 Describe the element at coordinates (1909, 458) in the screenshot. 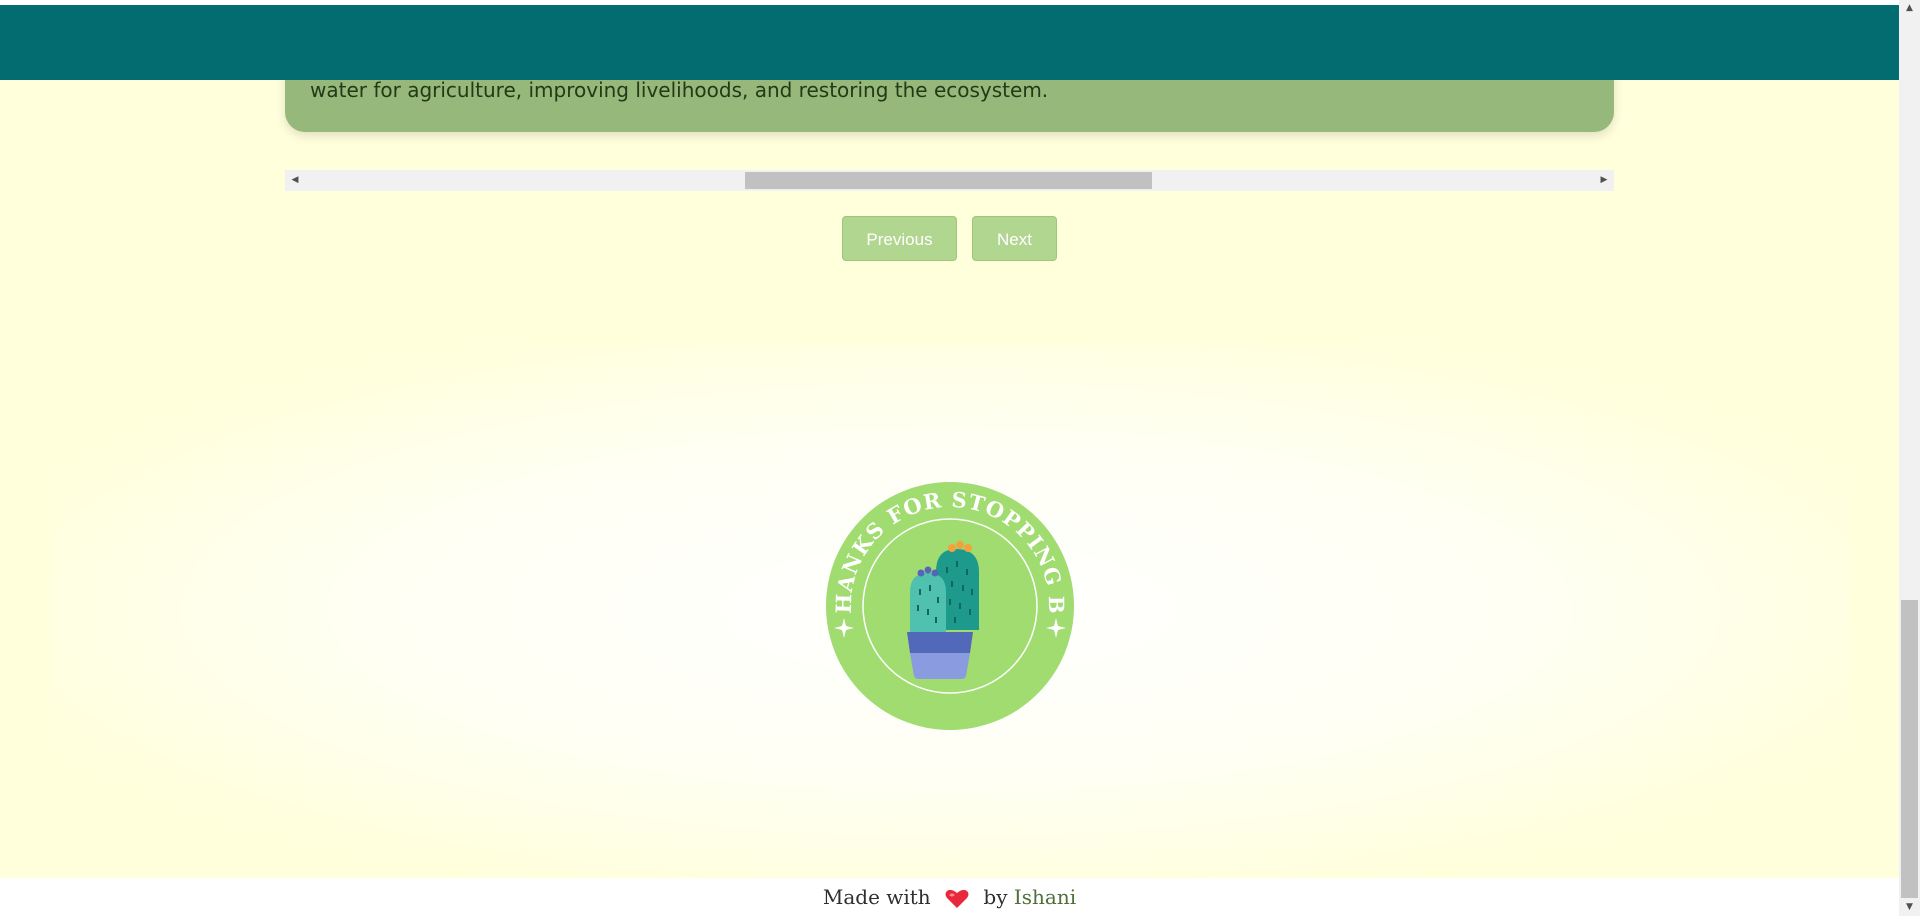

I see `page-scrollbar: ▲ ▼` at that location.